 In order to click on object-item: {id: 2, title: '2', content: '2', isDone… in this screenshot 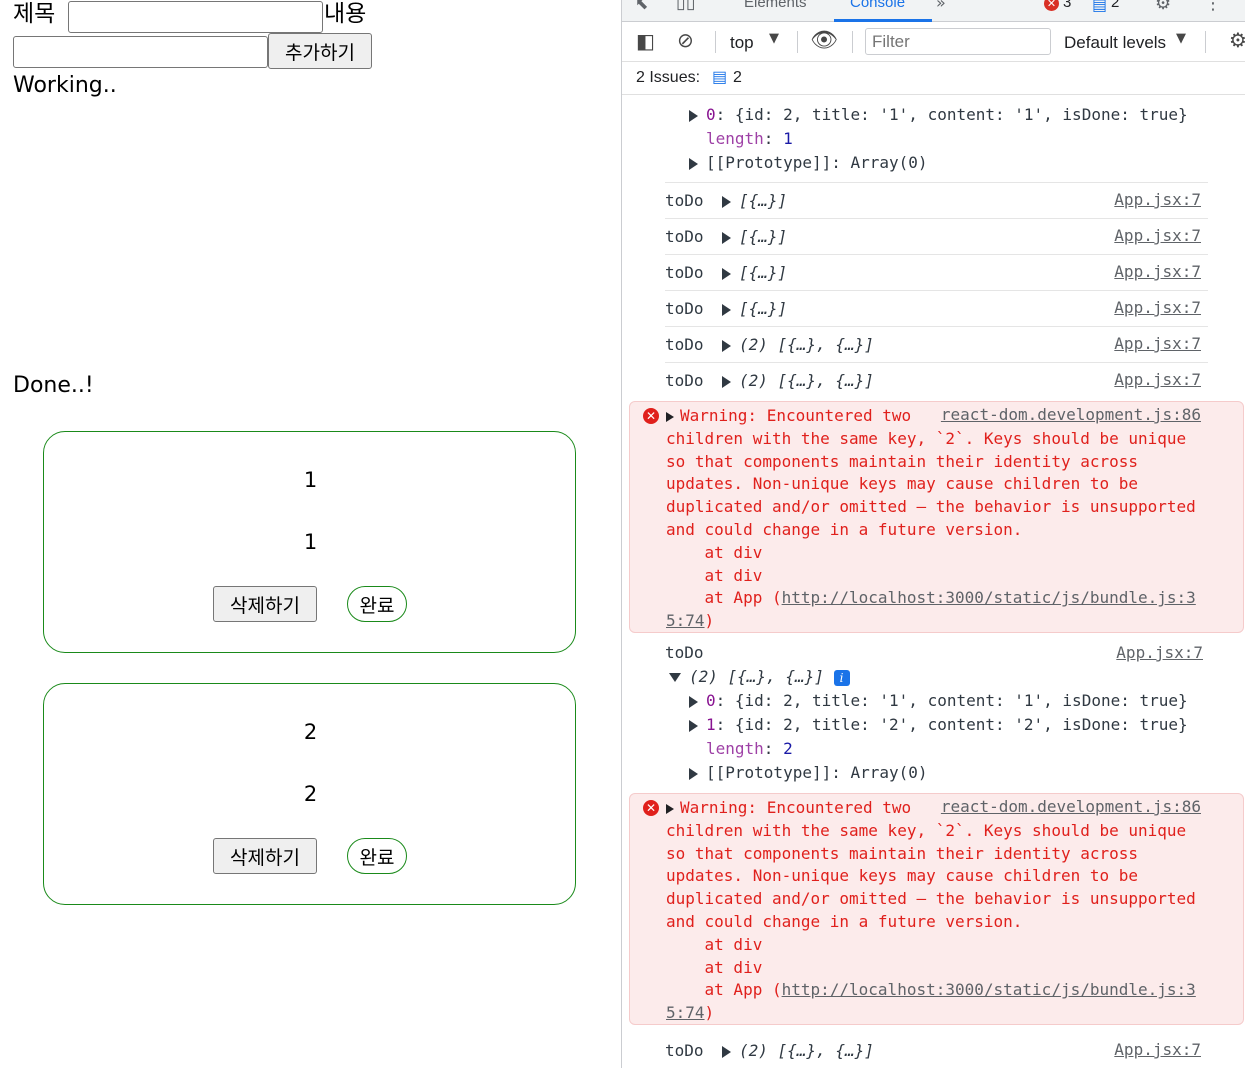, I will do `click(961, 724)`.